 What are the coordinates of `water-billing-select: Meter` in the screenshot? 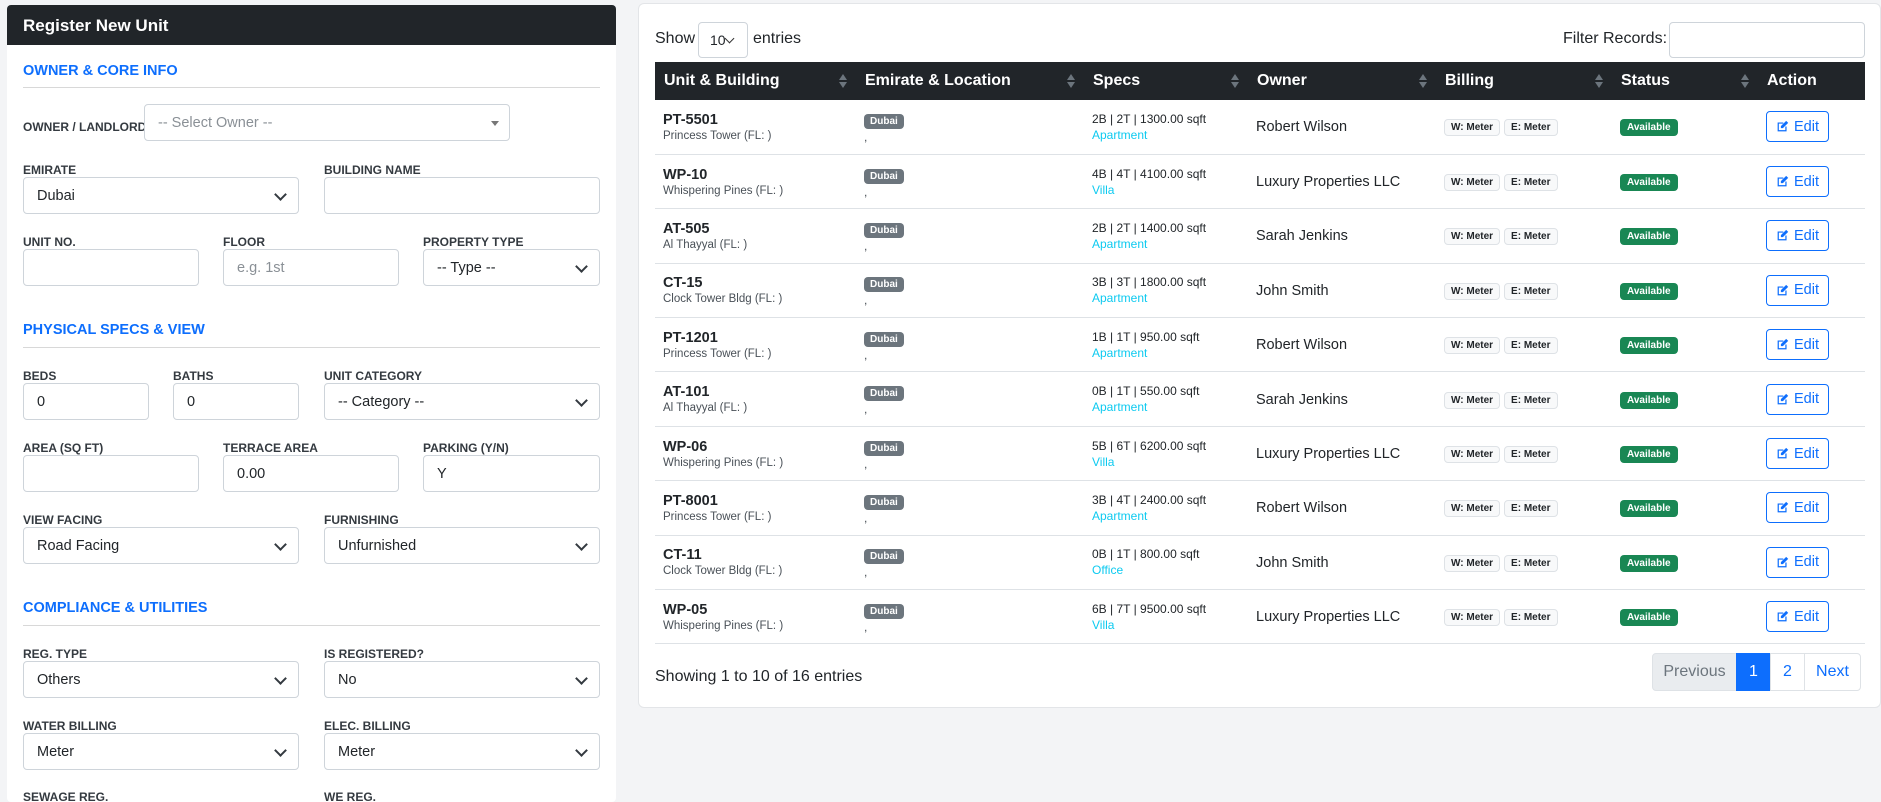 It's located at (161, 751).